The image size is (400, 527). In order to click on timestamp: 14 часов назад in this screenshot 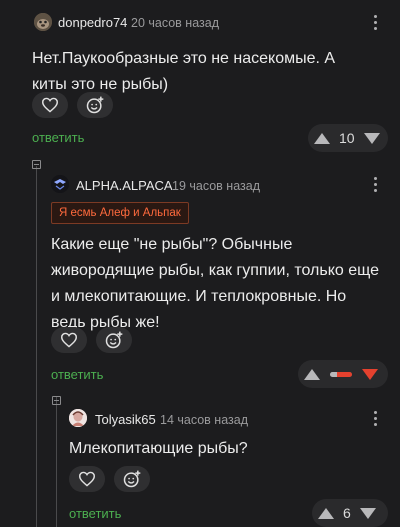, I will do `click(204, 420)`.